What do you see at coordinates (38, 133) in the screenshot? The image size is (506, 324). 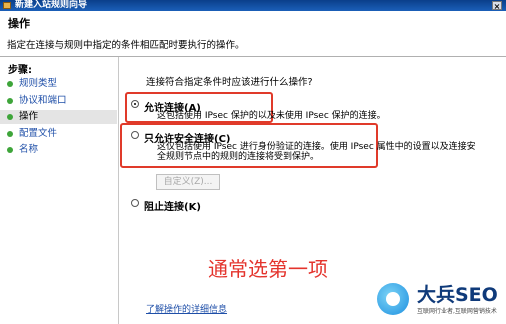 I see `step-label: 配置文件` at bounding box center [38, 133].